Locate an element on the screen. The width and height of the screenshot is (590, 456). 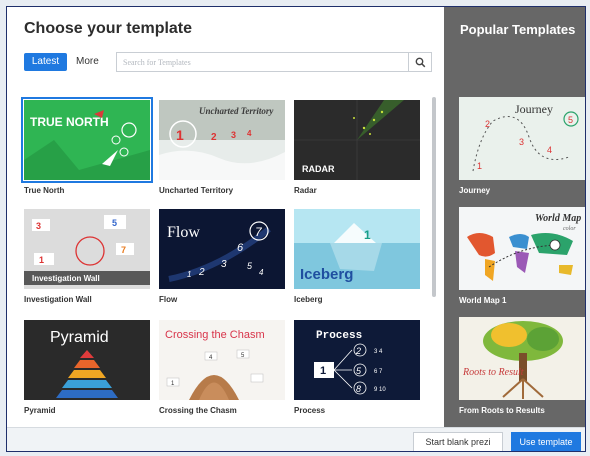
template-thumbnail: 1 Iceberg is located at coordinates (357, 249).